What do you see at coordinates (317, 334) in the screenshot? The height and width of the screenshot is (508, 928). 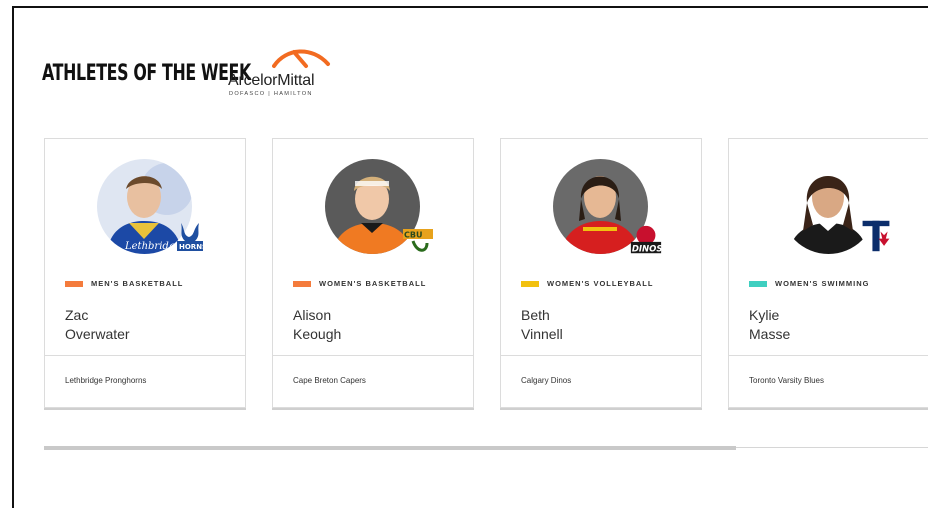 I see `athlete-last-name: Keough` at bounding box center [317, 334].